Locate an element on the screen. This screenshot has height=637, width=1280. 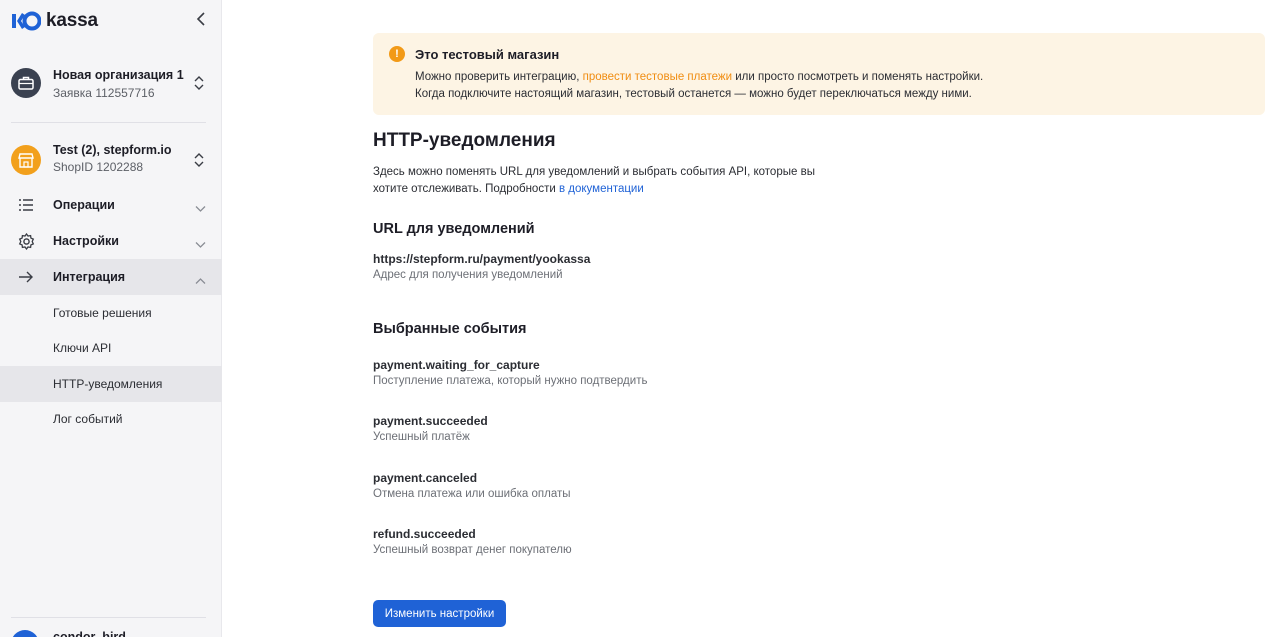
org-switcher: Новая организация 1 Заявка 112557716 is located at coordinates (111, 85).